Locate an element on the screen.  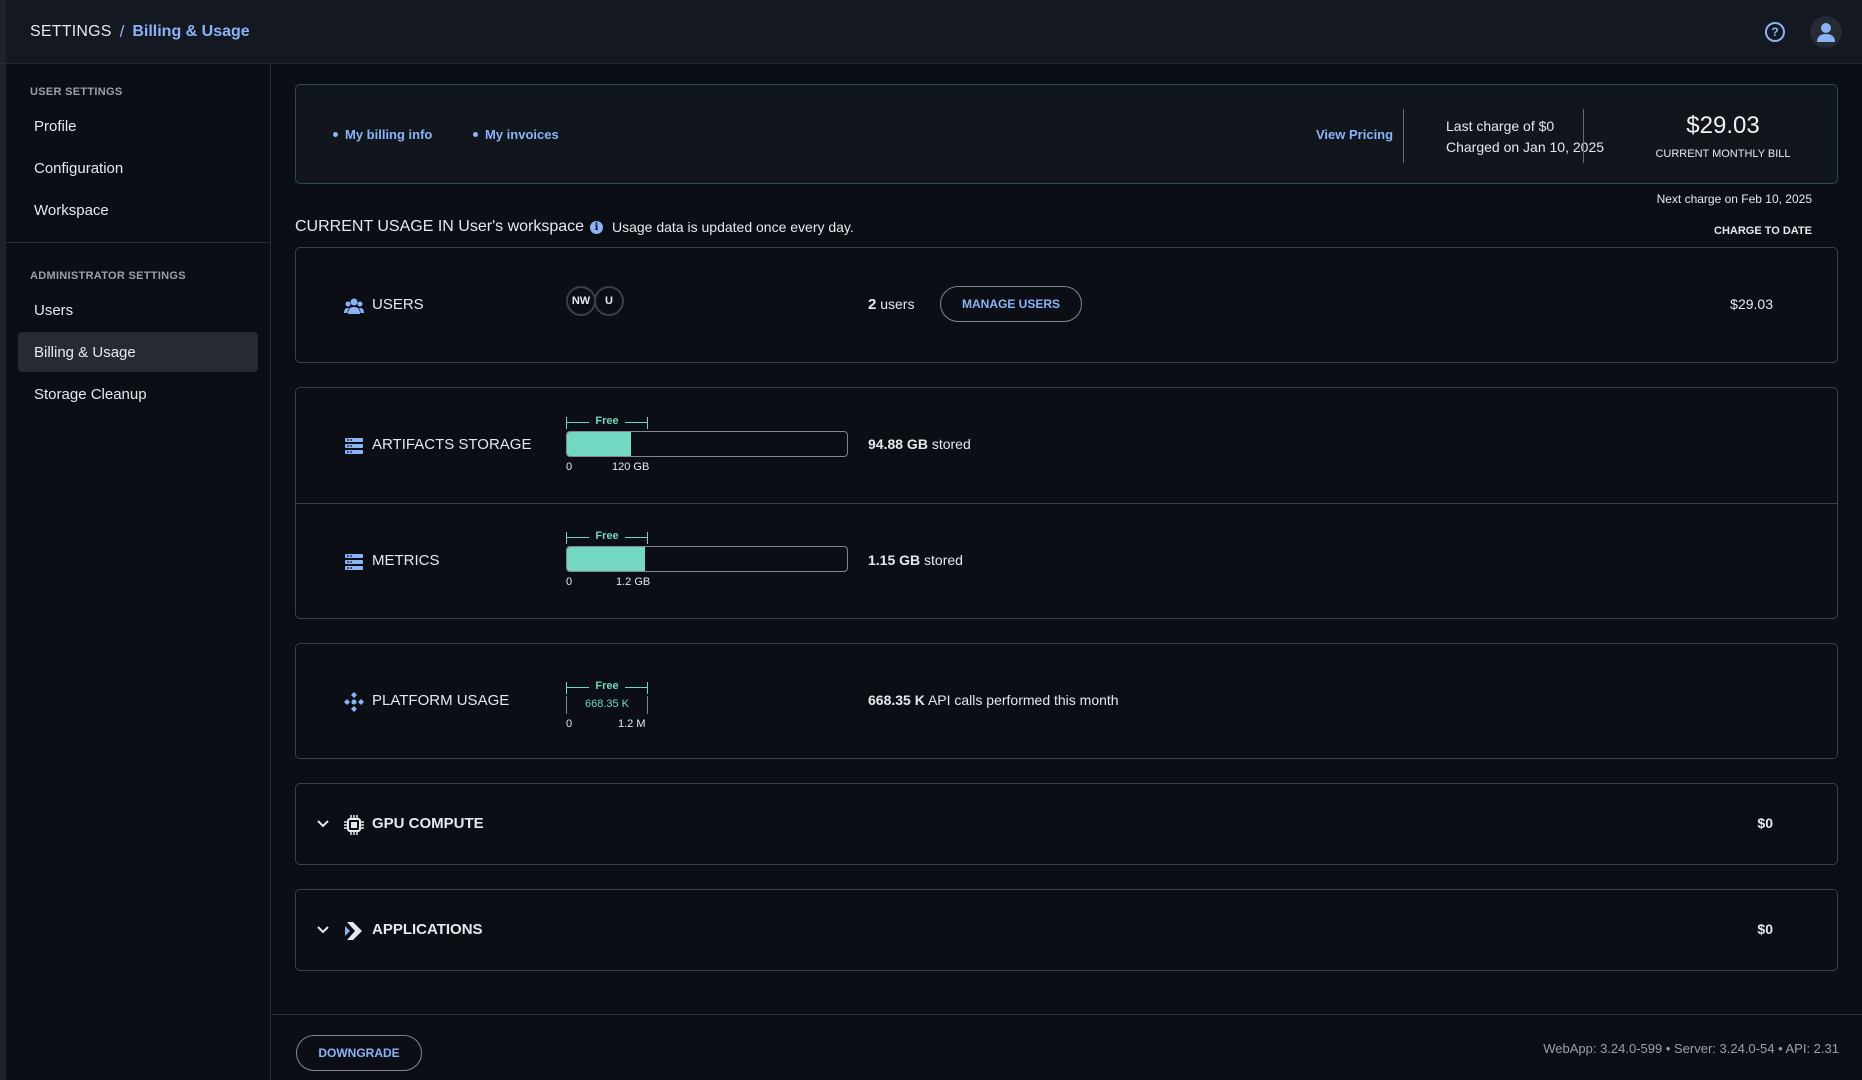
users-count-unit: users is located at coordinates (895, 304).